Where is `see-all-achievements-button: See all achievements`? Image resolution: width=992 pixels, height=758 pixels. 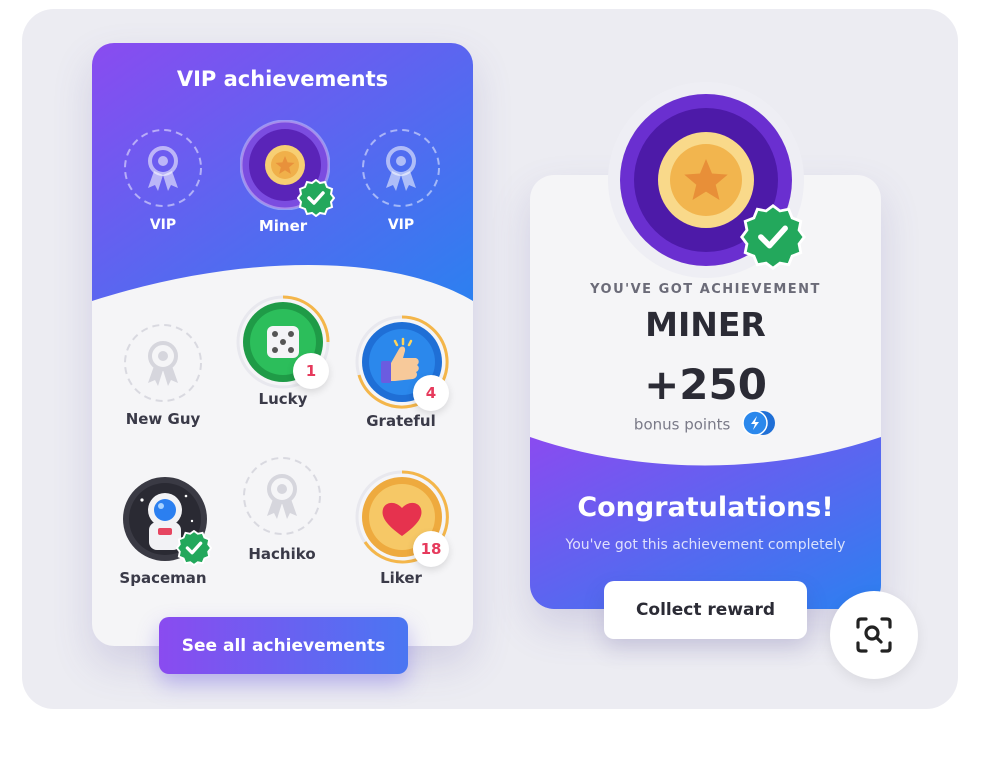 see-all-achievements-button: See all achievements is located at coordinates (283, 645).